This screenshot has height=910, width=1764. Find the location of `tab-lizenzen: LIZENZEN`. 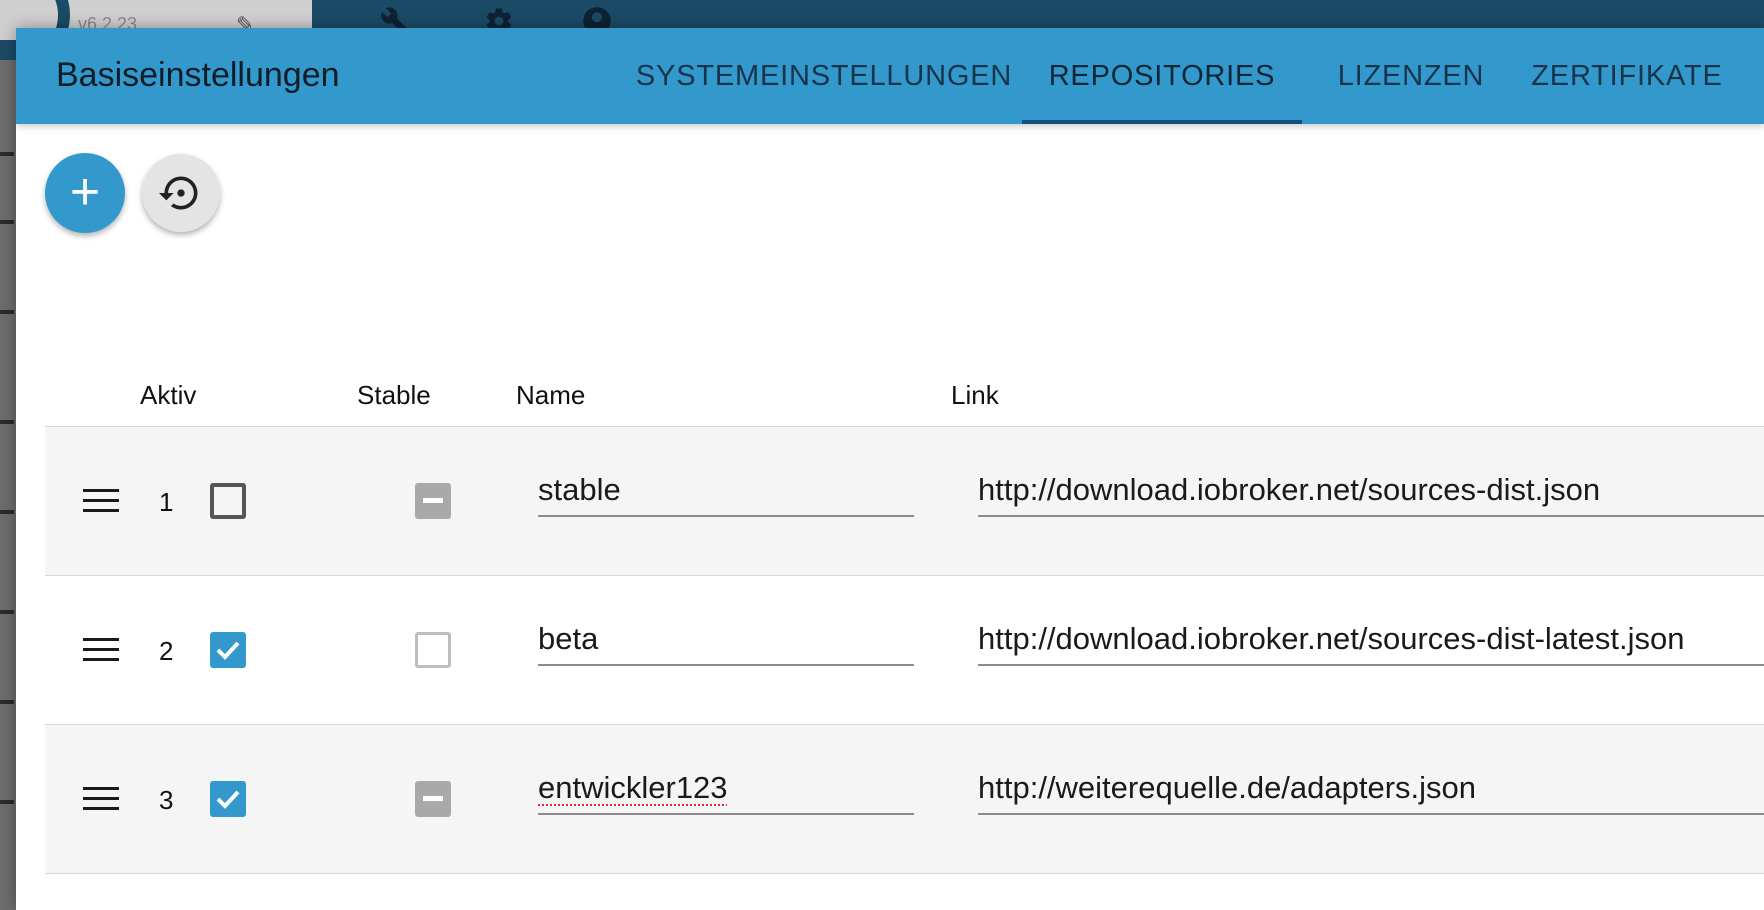

tab-lizenzen: LIZENZEN is located at coordinates (1411, 76).